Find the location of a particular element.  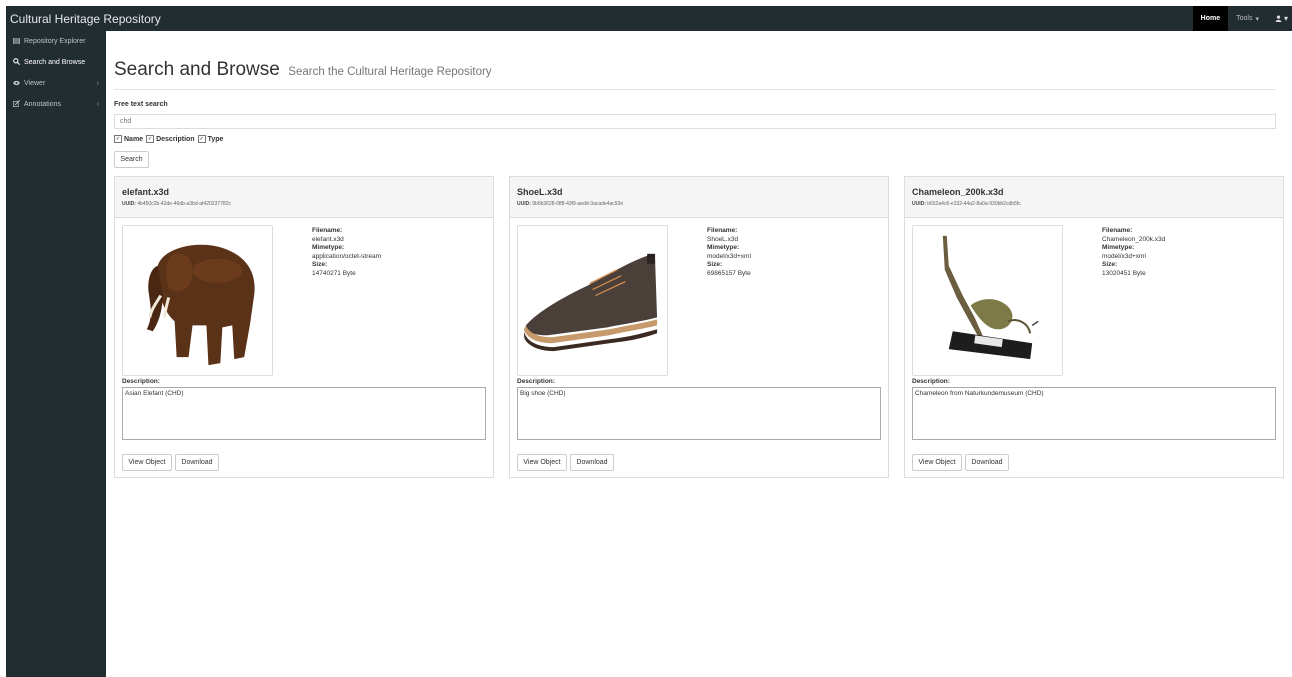

description-textarea: Asian Elefant (CHD) is located at coordinates (304, 413).